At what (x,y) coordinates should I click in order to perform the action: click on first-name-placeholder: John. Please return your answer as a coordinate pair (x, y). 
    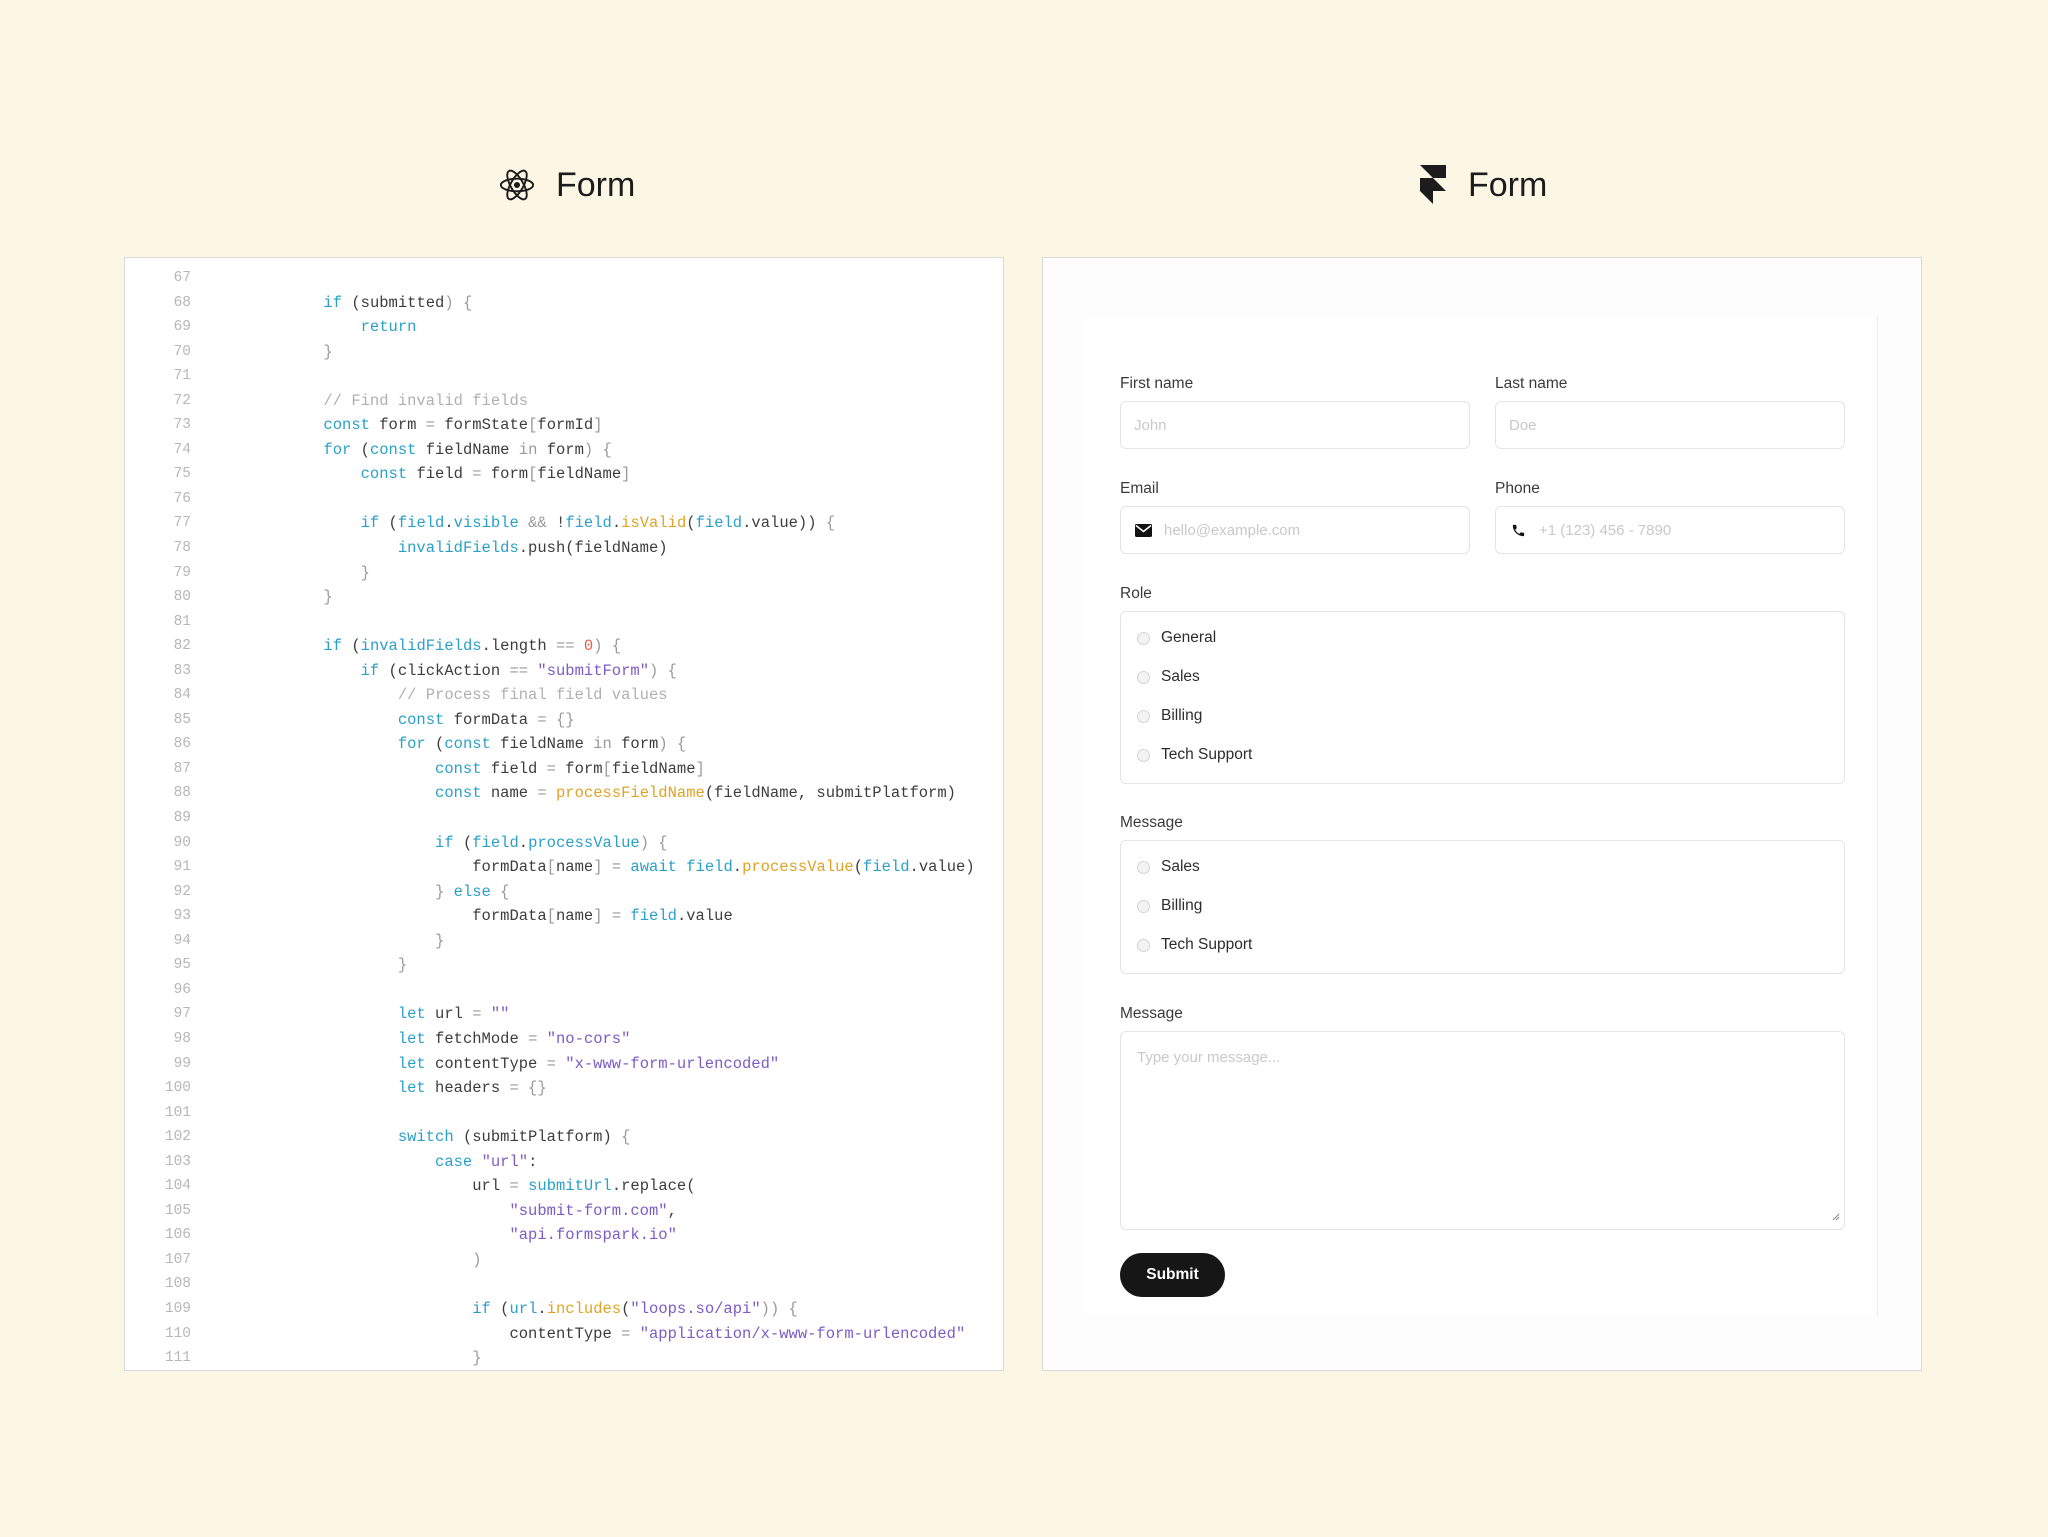
    Looking at the image, I should click on (1150, 425).